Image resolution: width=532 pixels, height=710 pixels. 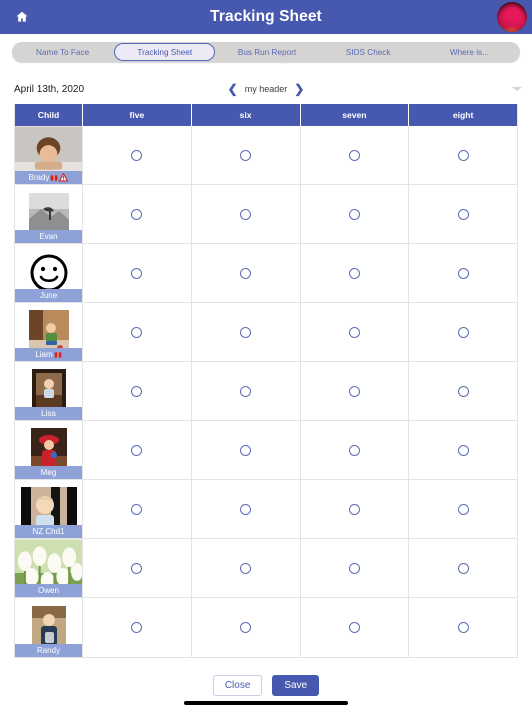 I want to click on save-button: Save, so click(x=296, y=685).